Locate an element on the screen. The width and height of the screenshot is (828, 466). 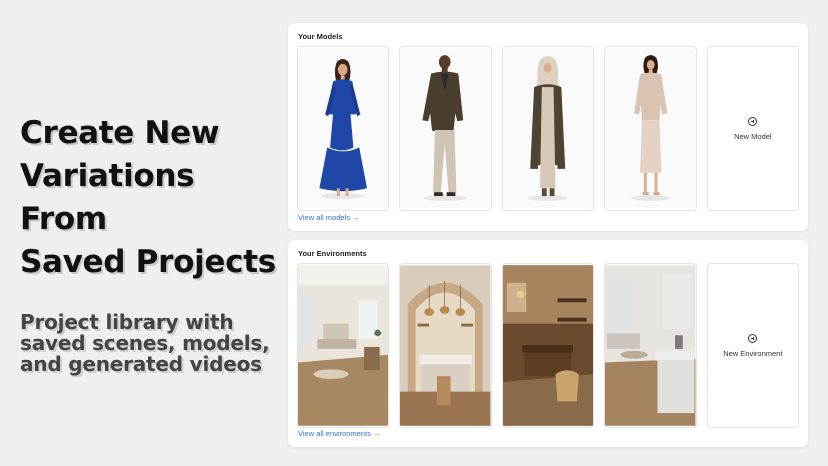
view-all-environments-link: View all environments → is located at coordinates (339, 433).